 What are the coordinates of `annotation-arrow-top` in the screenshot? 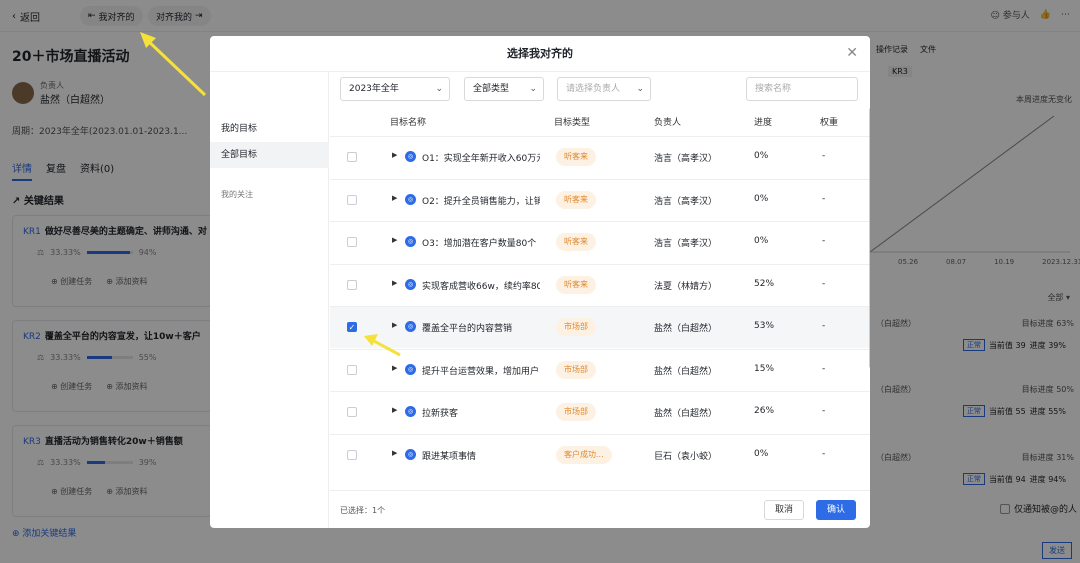 It's located at (173, 64).